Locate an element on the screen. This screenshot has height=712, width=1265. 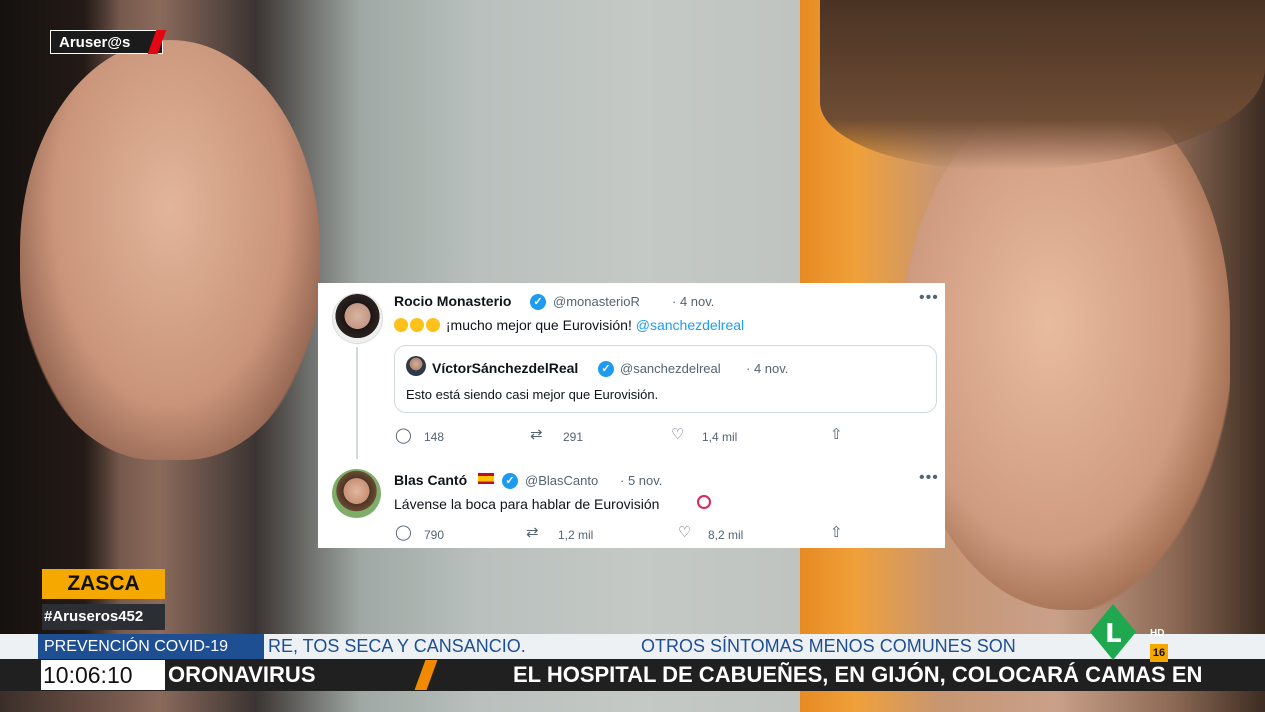
clown-emoji-icon is located at coordinates (704, 502).